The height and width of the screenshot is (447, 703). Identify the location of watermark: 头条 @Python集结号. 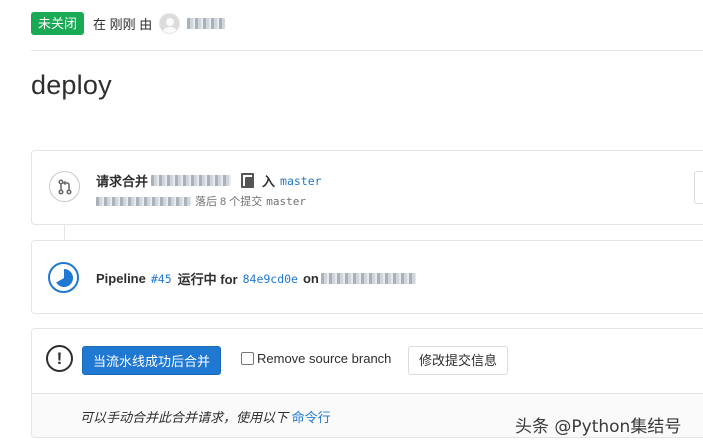
(598, 427).